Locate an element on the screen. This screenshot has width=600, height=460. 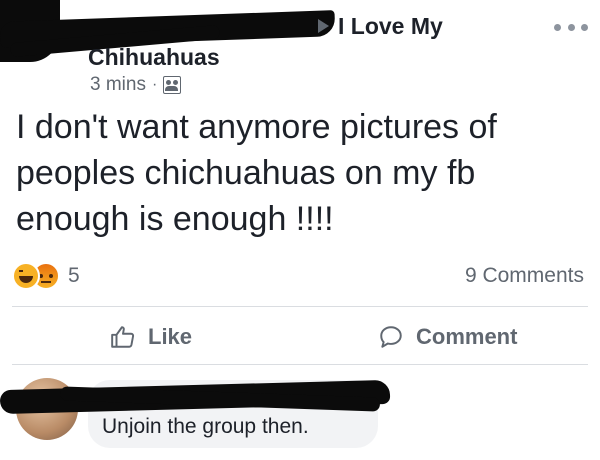
comment-button: Comment is located at coordinates (447, 337).